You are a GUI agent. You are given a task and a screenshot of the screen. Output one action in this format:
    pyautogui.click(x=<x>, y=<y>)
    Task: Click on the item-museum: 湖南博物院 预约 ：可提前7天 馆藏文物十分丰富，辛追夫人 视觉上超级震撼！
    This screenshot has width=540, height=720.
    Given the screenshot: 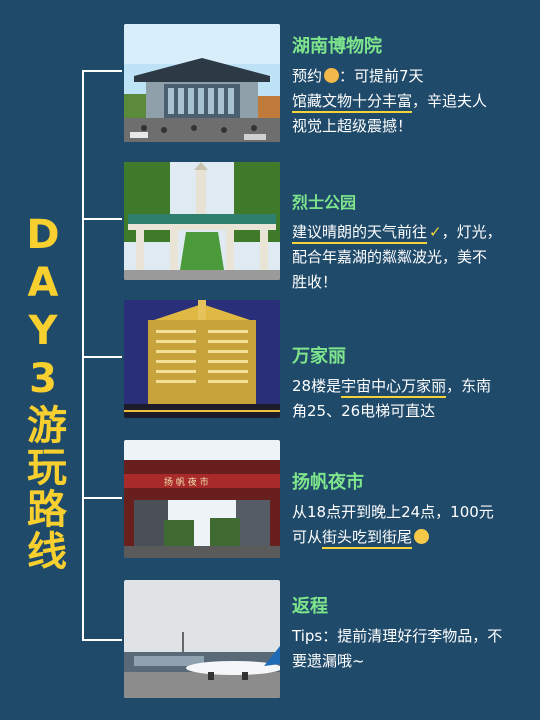 What is the action you would take?
    pyautogui.click(x=410, y=87)
    